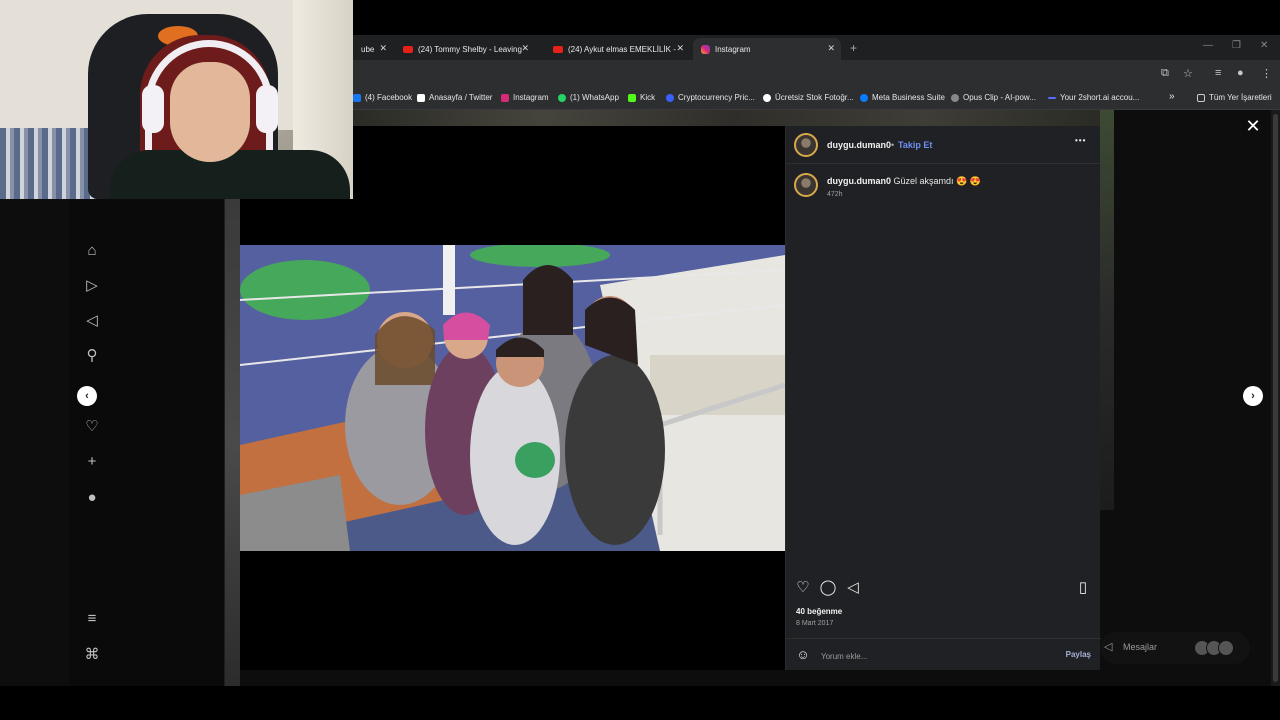 This screenshot has height=720, width=1280. Describe the element at coordinates (1208, 45) in the screenshot. I see `minimize-icon: —` at that location.